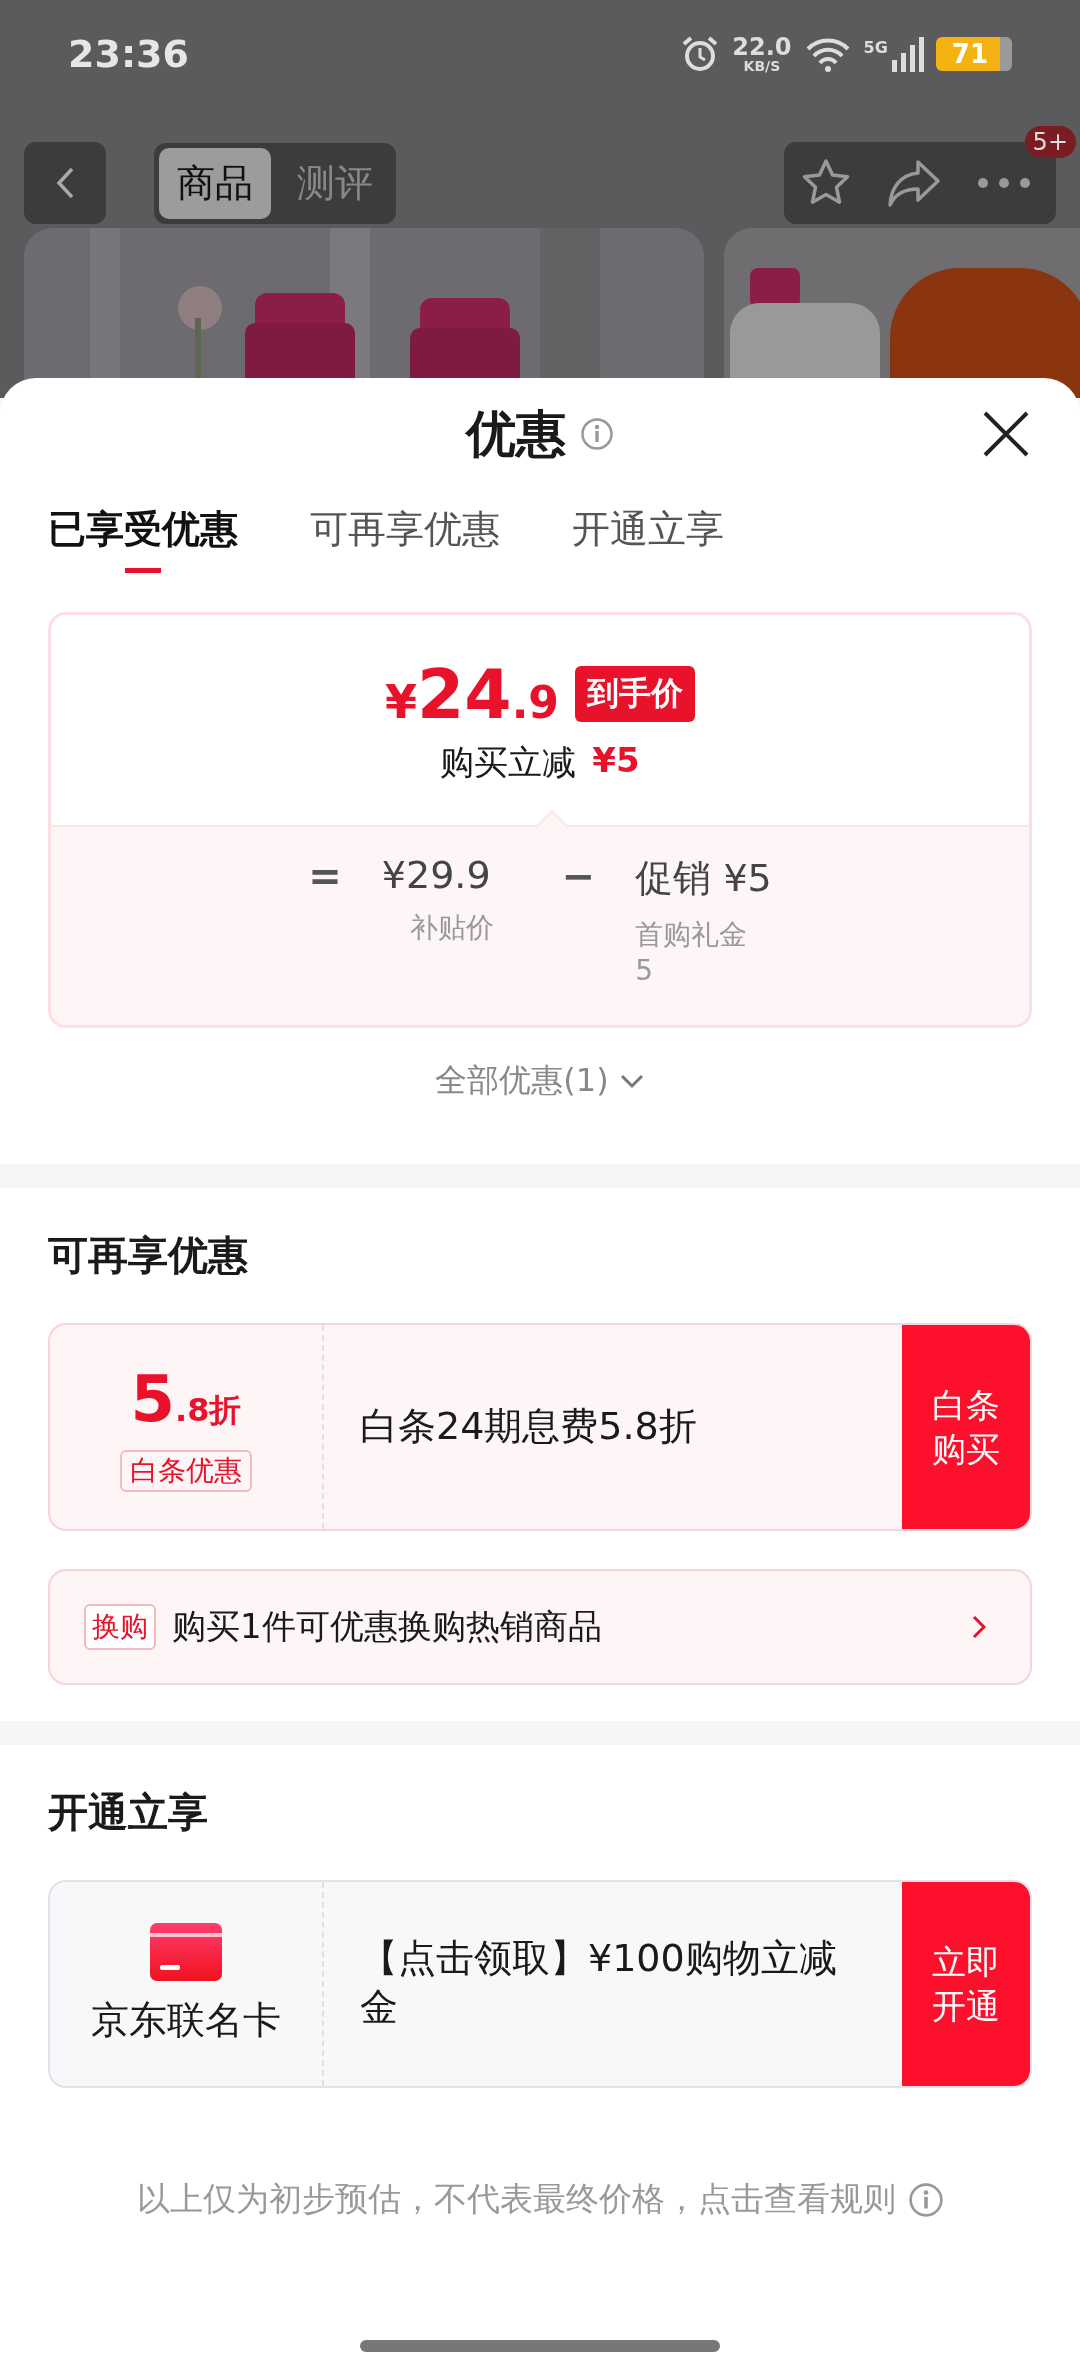 This screenshot has height=2374, width=1080. What do you see at coordinates (325, 876) in the screenshot?
I see `operator: =` at bounding box center [325, 876].